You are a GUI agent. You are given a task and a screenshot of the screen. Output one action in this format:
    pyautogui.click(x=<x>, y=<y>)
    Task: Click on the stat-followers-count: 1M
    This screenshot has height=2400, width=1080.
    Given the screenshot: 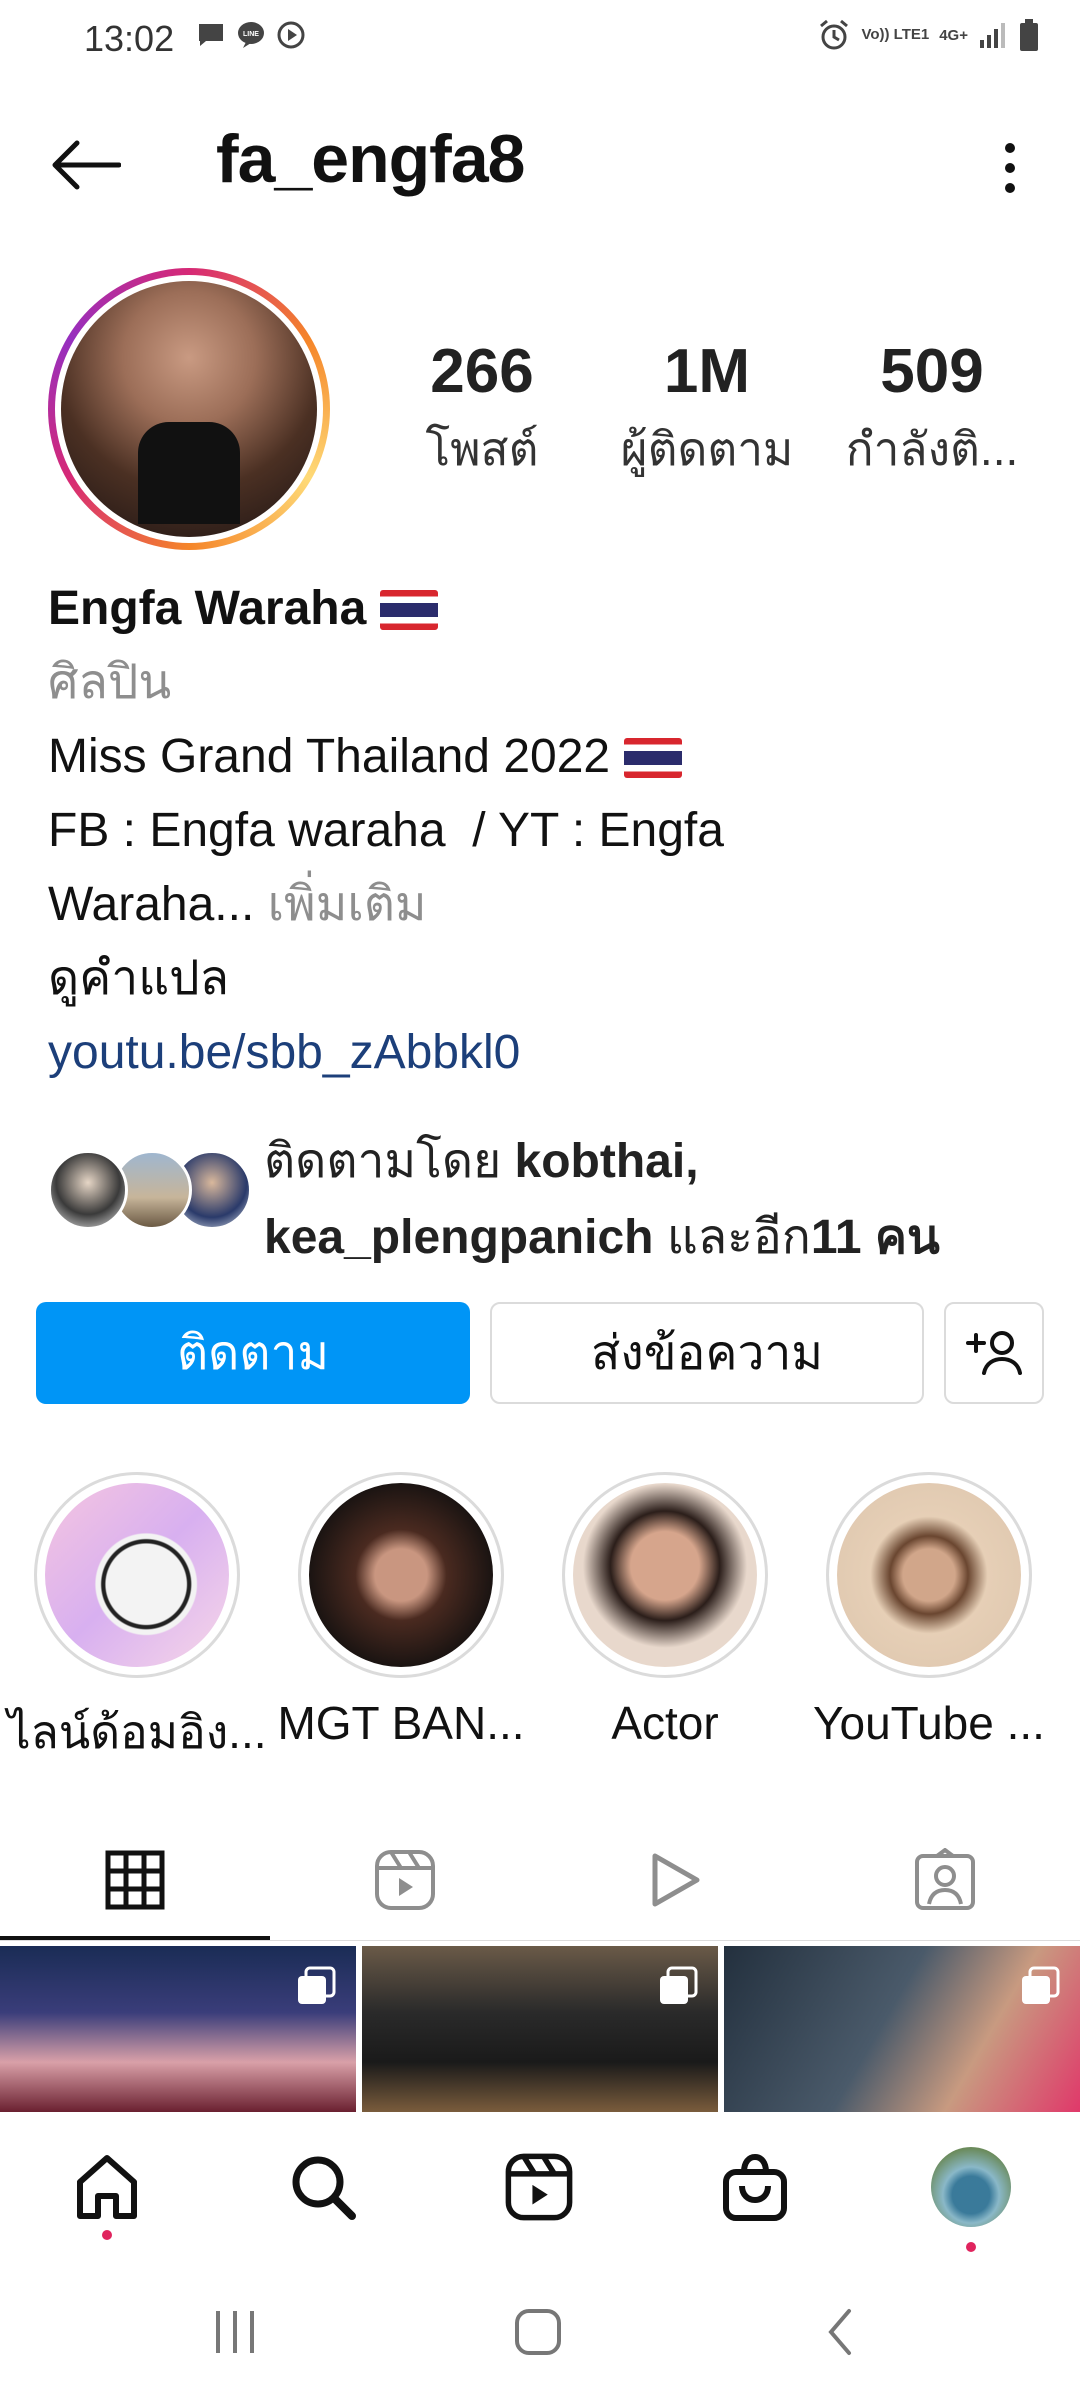 What is the action you would take?
    pyautogui.click(x=707, y=371)
    